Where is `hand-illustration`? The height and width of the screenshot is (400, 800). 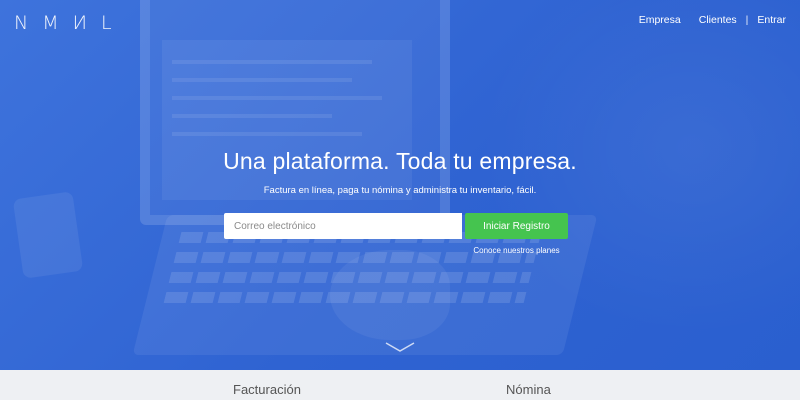 hand-illustration is located at coordinates (390, 295).